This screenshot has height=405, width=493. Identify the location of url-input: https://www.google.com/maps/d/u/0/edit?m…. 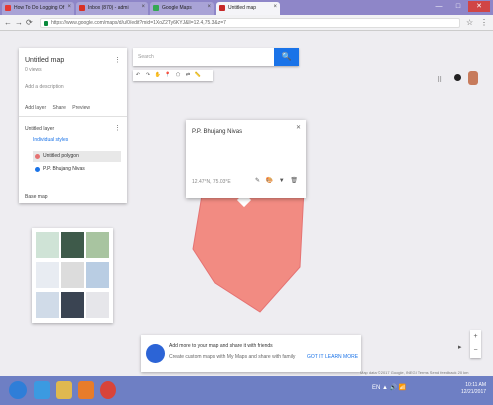
(250, 23).